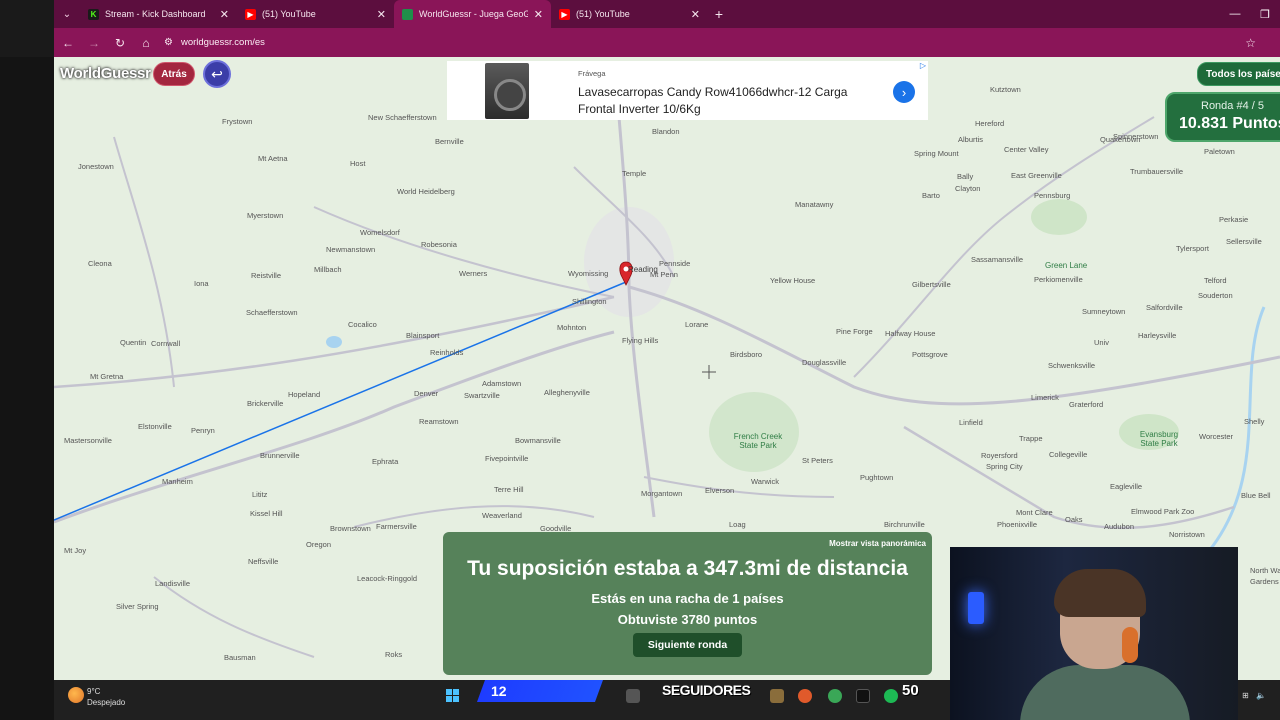 This screenshot has height=720, width=1280. Describe the element at coordinates (687, 645) in the screenshot. I see `next-round-button: Siguiente ronda` at that location.